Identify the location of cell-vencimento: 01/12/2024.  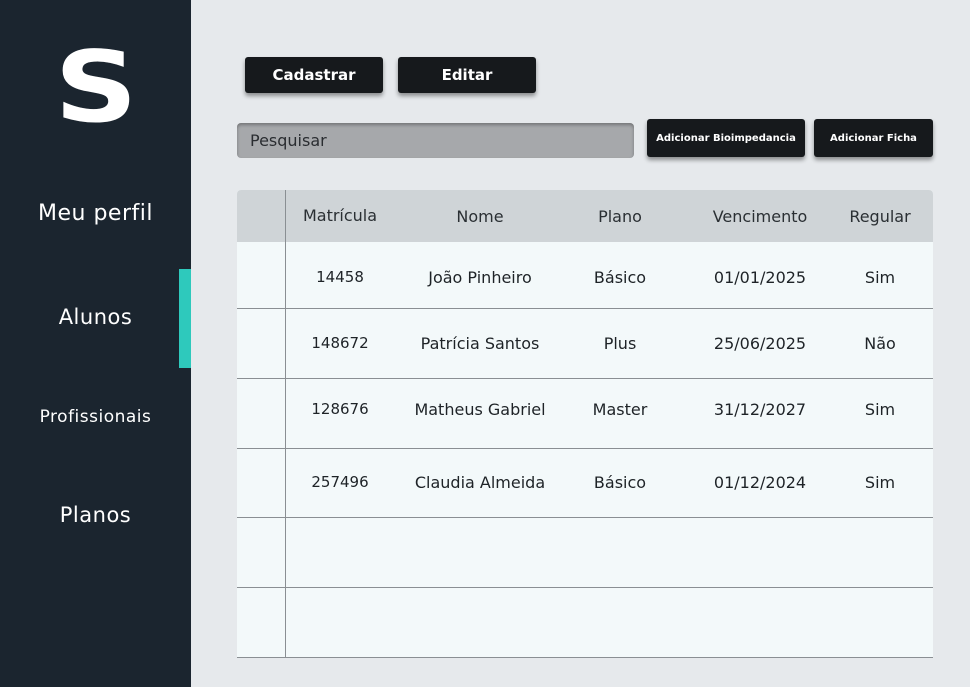
(760, 482).